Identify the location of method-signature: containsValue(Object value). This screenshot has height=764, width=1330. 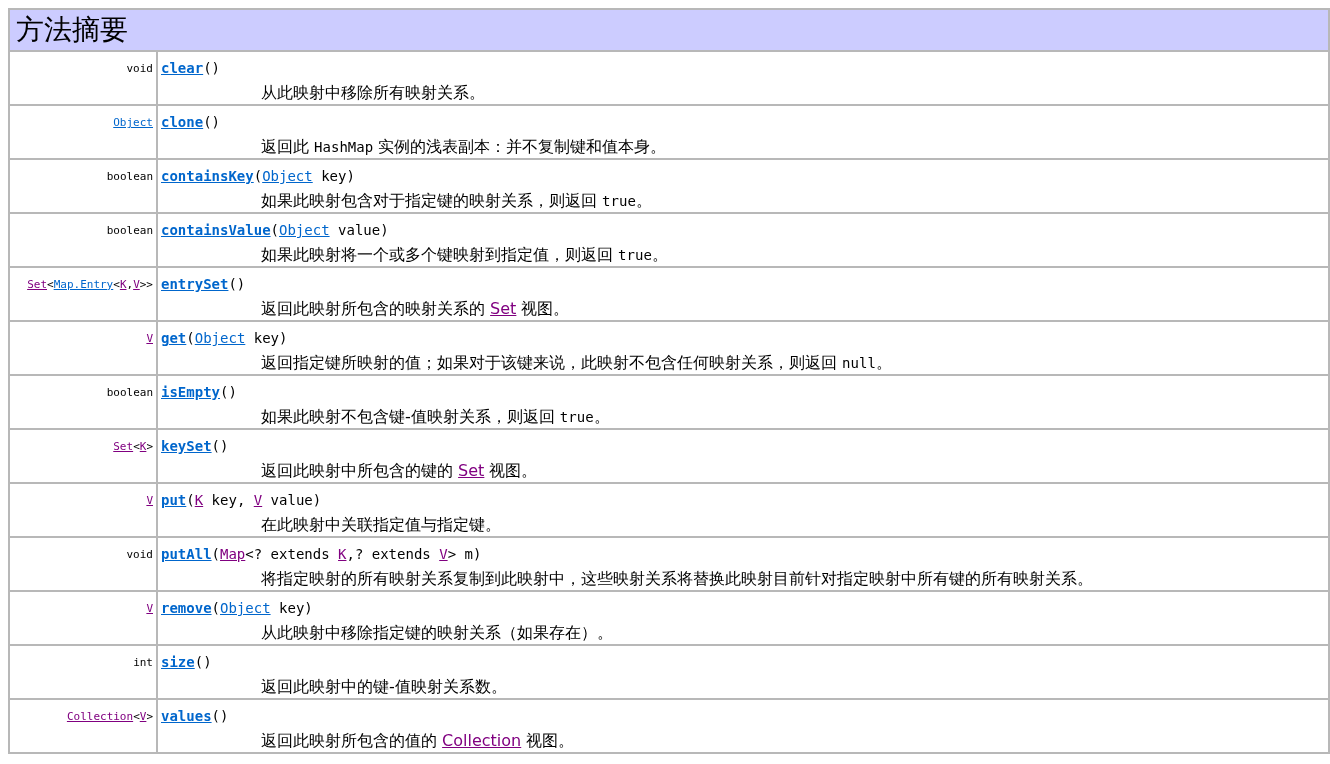
(275, 230).